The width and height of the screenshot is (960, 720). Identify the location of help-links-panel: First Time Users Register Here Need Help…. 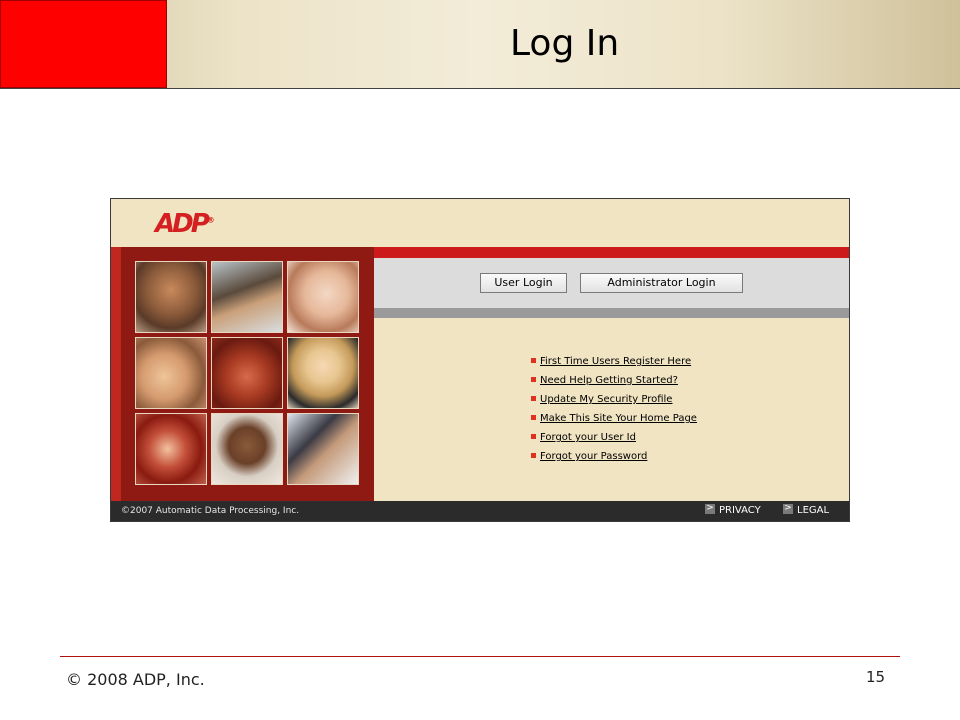
(611, 409).